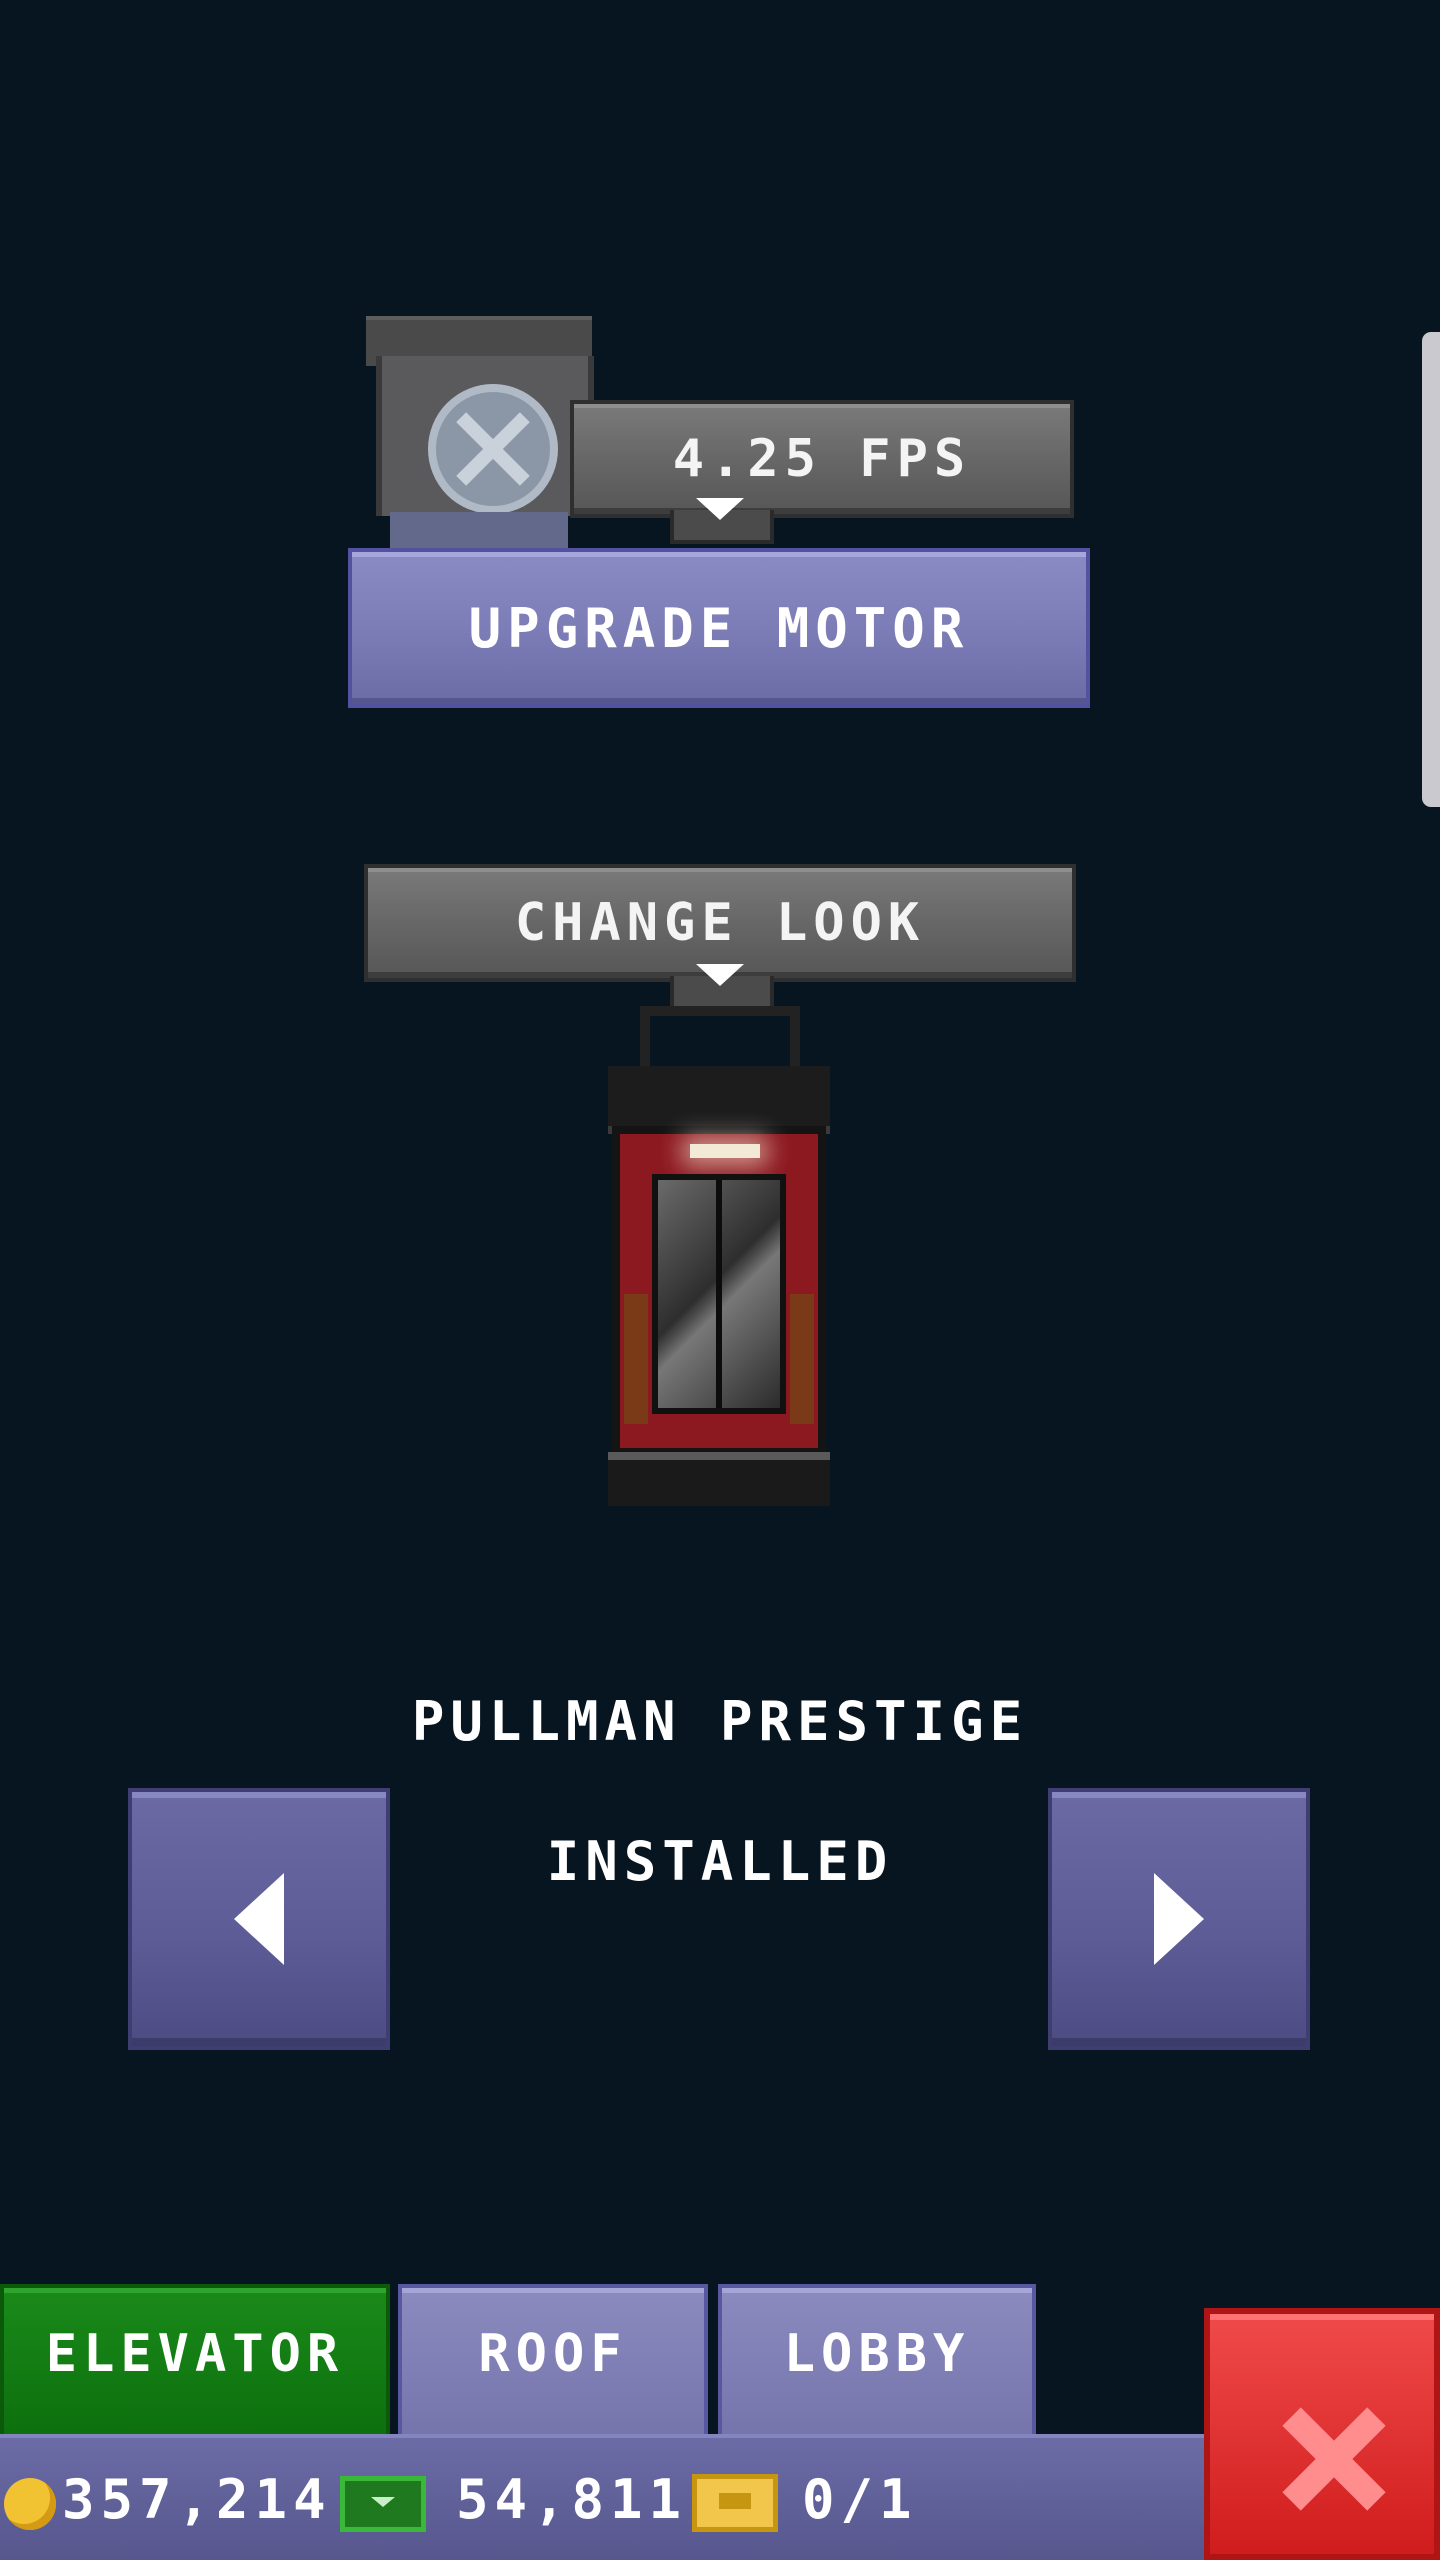  I want to click on elevator-cab-preview, so click(719, 1261).